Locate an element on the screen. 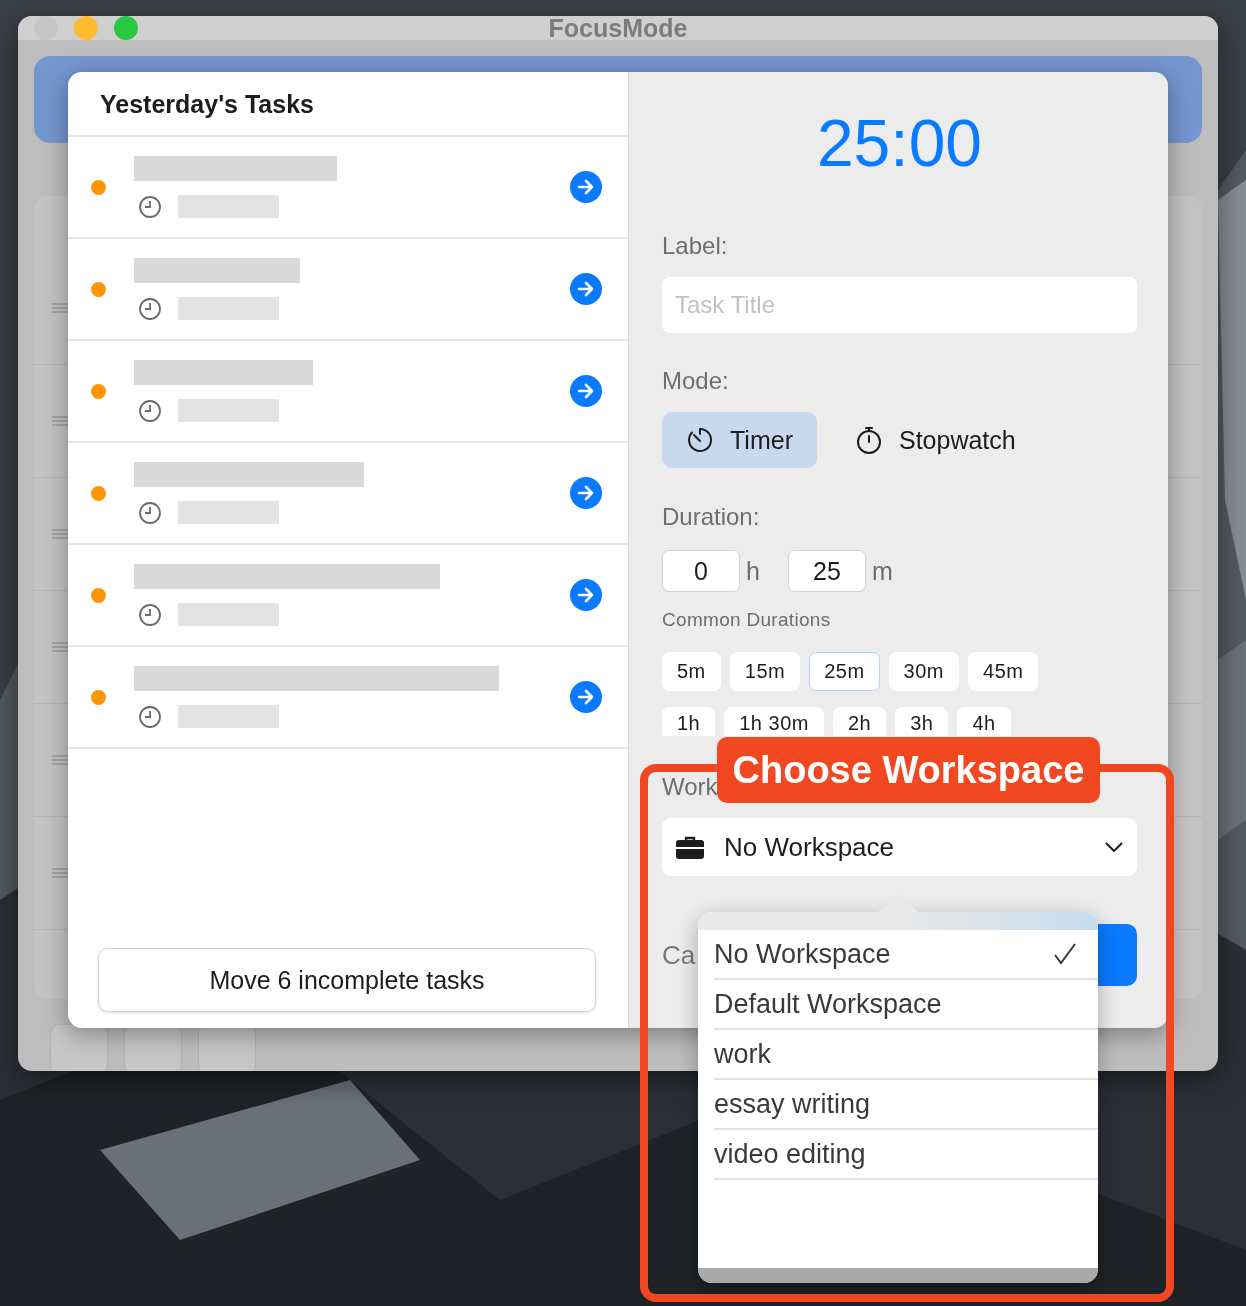 Image resolution: width=1246 pixels, height=1306 pixels. title-field: Task Title is located at coordinates (899, 305).